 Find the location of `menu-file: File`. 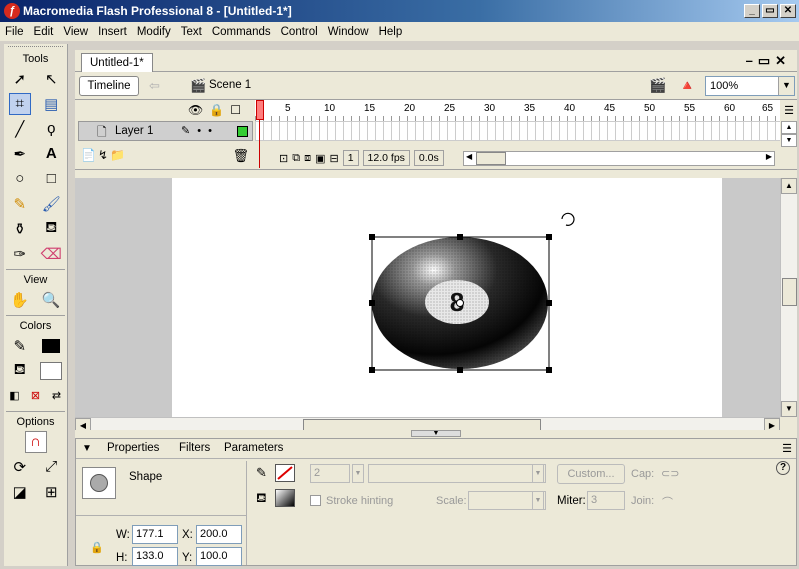

menu-file: File is located at coordinates (14, 32).